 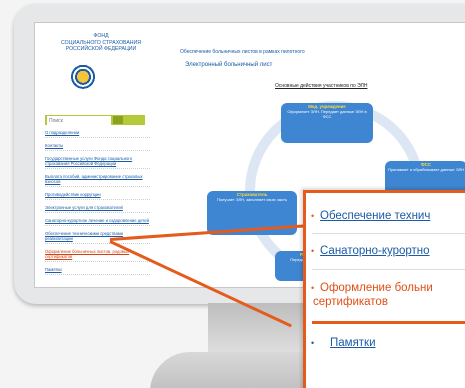 I want to click on diagram-box-text: Принимает и обрабатывает данные ЭЛН, so click(x=426, y=169).